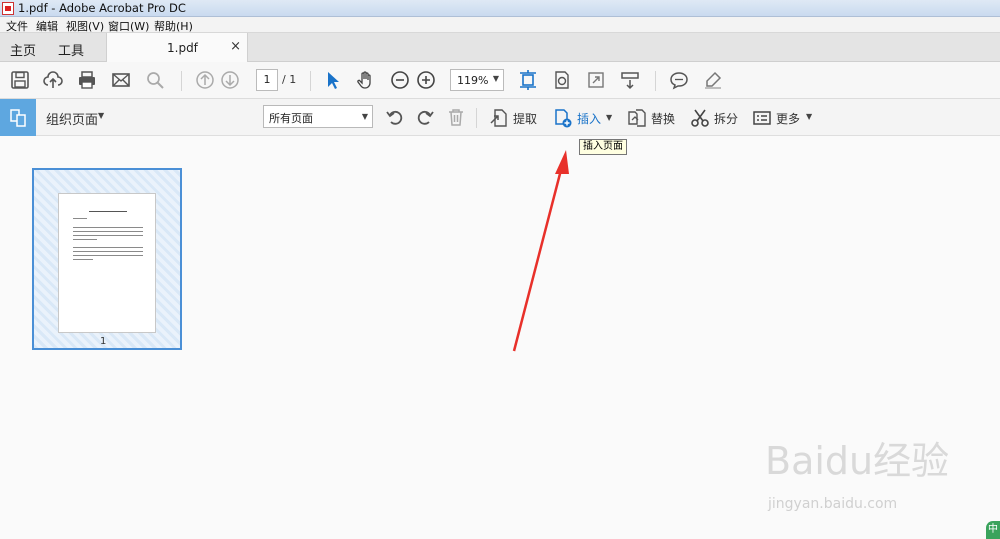  I want to click on organize-pages-tool-icon, so click(18, 117).